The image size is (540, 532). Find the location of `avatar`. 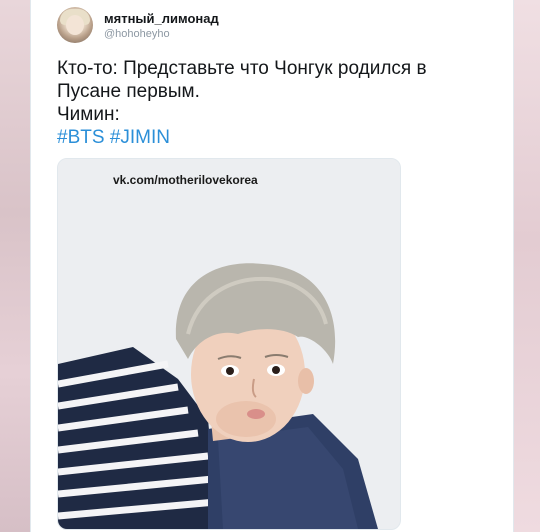

avatar is located at coordinates (75, 25).